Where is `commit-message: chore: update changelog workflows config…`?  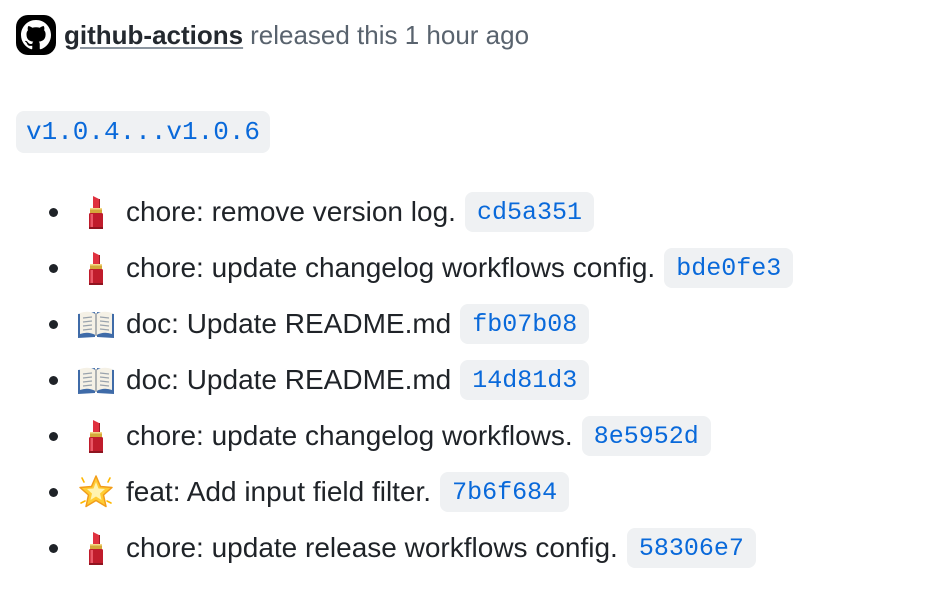
commit-message: chore: update changelog workflows config… is located at coordinates (391, 267).